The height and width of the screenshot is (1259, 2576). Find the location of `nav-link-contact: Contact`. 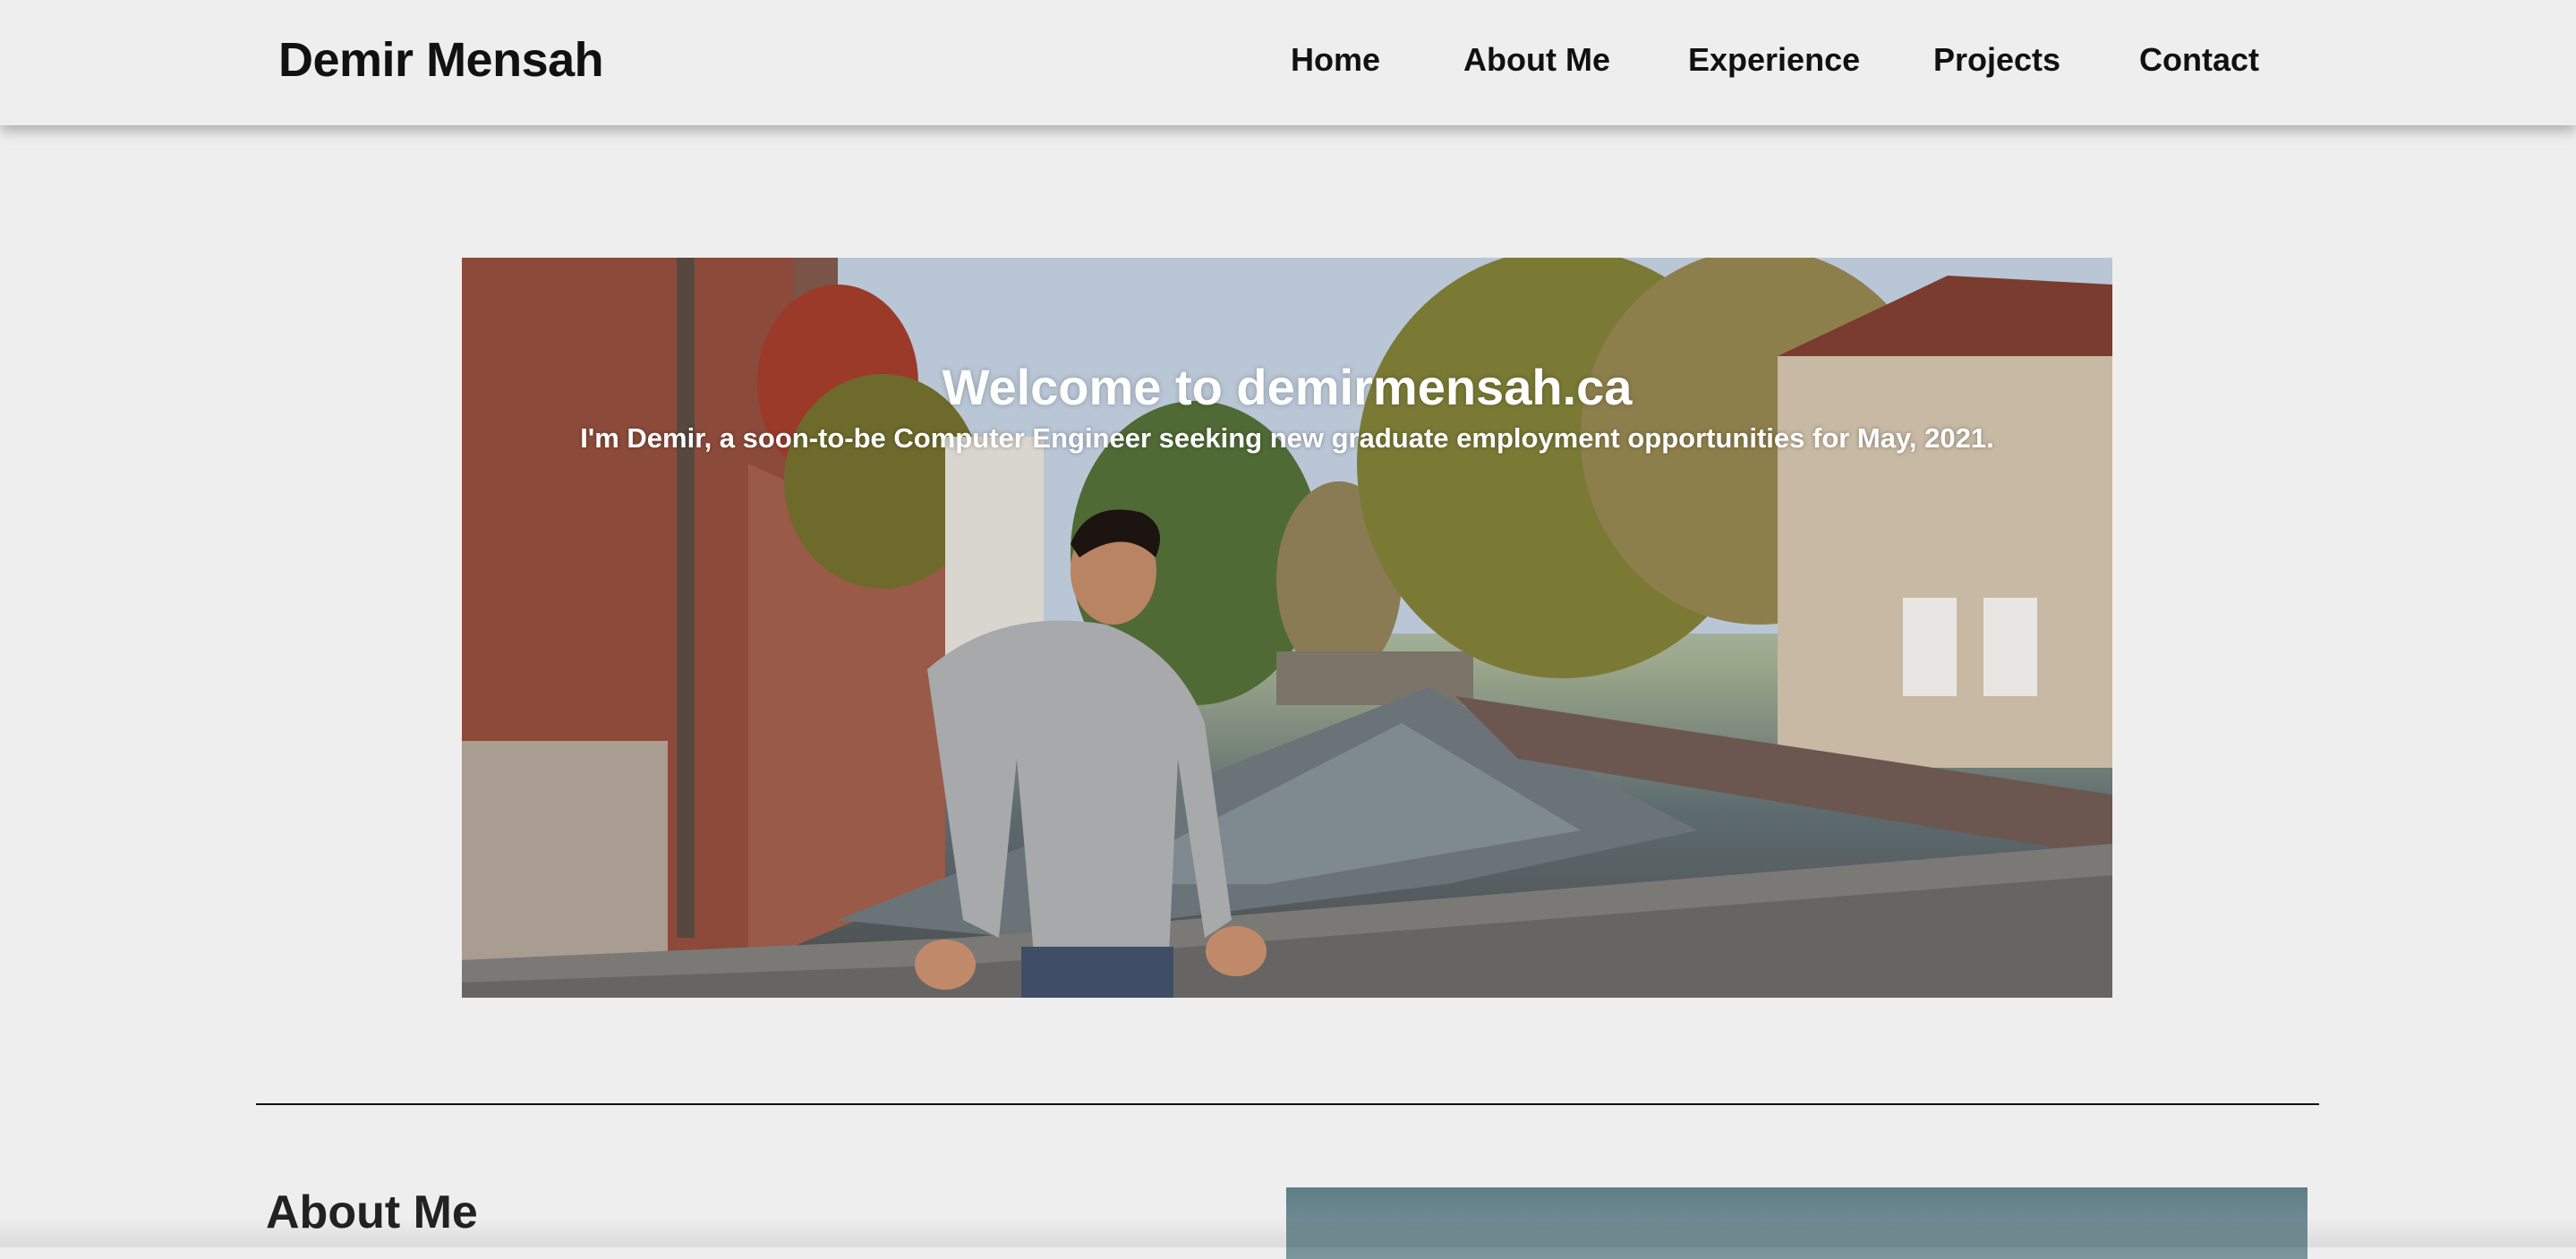

nav-link-contact: Contact is located at coordinates (2199, 60).